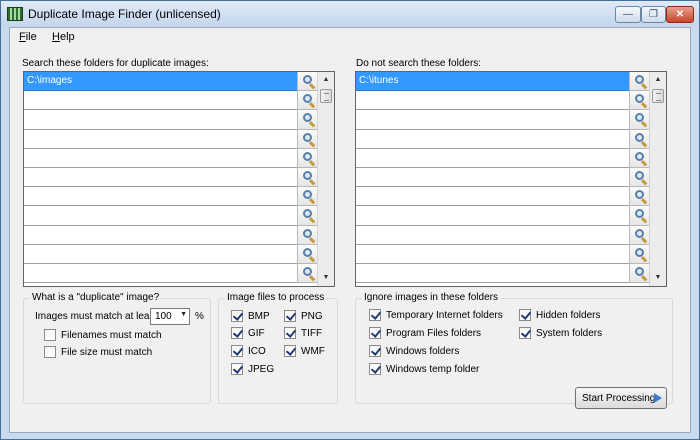 The image size is (700, 440). Describe the element at coordinates (375, 369) in the screenshot. I see `windows-temp-checkbox` at that location.